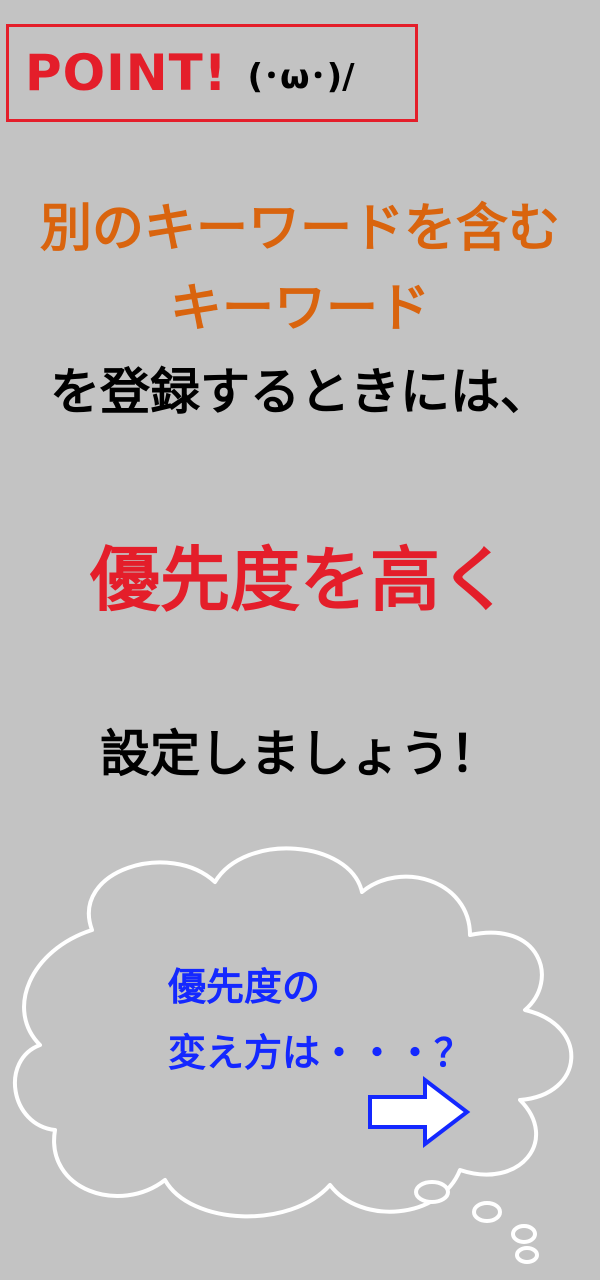 The width and height of the screenshot is (600, 1280). What do you see at coordinates (299, 229) in the screenshot?
I see `headline-line-1: 別のキーワードを含む` at bounding box center [299, 229].